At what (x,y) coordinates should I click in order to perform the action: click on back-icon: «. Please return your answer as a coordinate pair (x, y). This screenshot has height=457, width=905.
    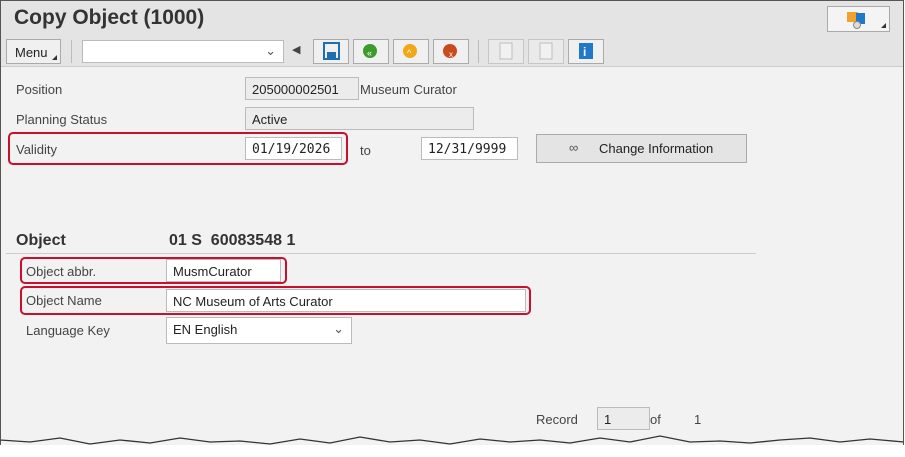
    Looking at the image, I should click on (370, 51).